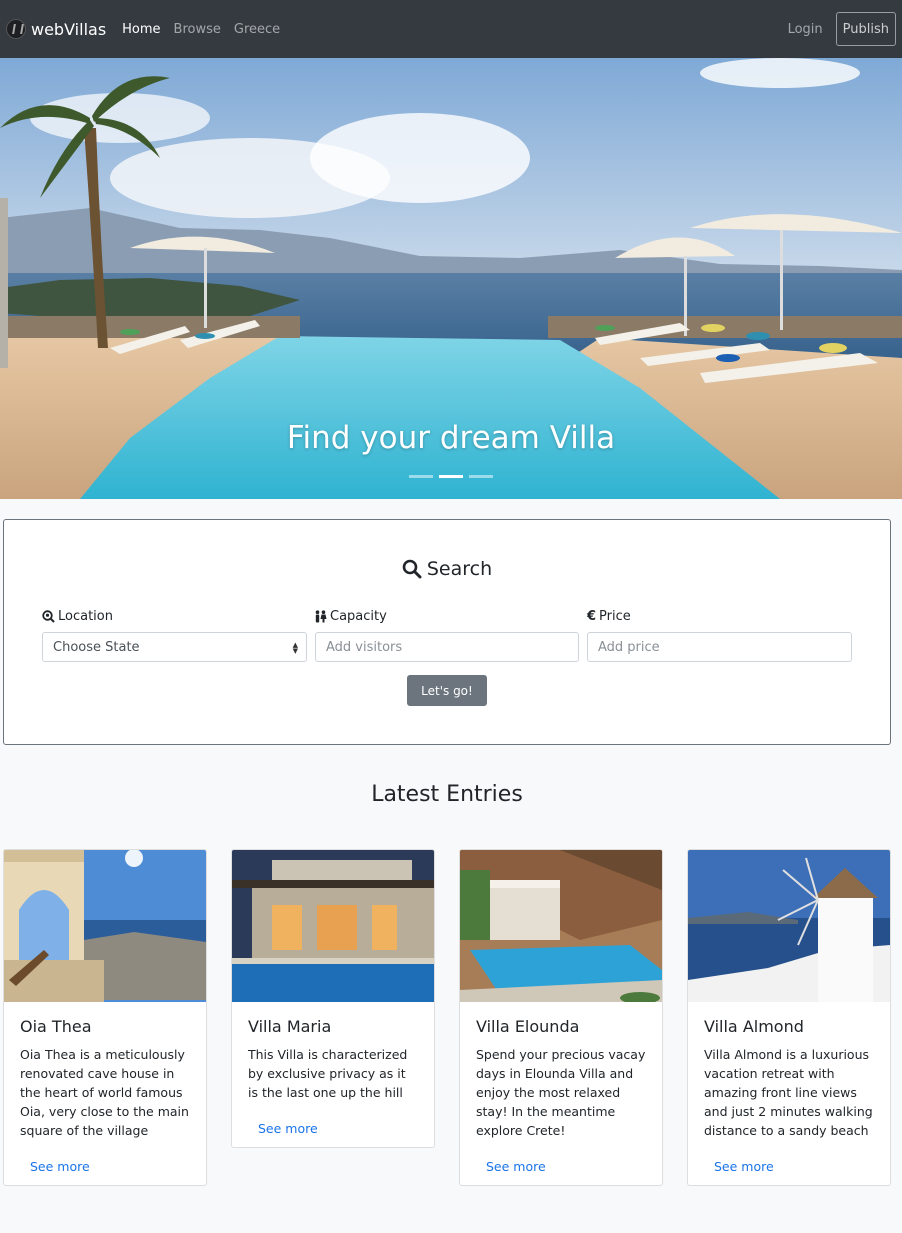 The width and height of the screenshot is (902, 1233). What do you see at coordinates (85, 616) in the screenshot?
I see `location-label-text: Location` at bounding box center [85, 616].